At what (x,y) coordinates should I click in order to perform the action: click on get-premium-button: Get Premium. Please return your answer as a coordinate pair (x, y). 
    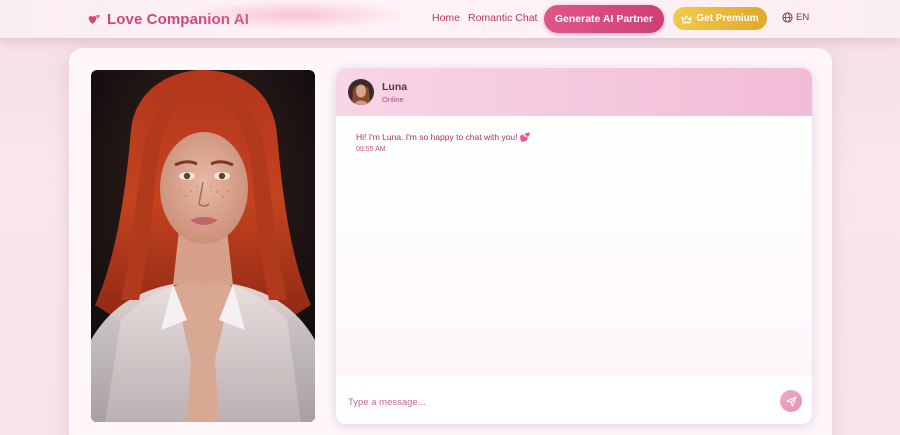
    Looking at the image, I should click on (720, 18).